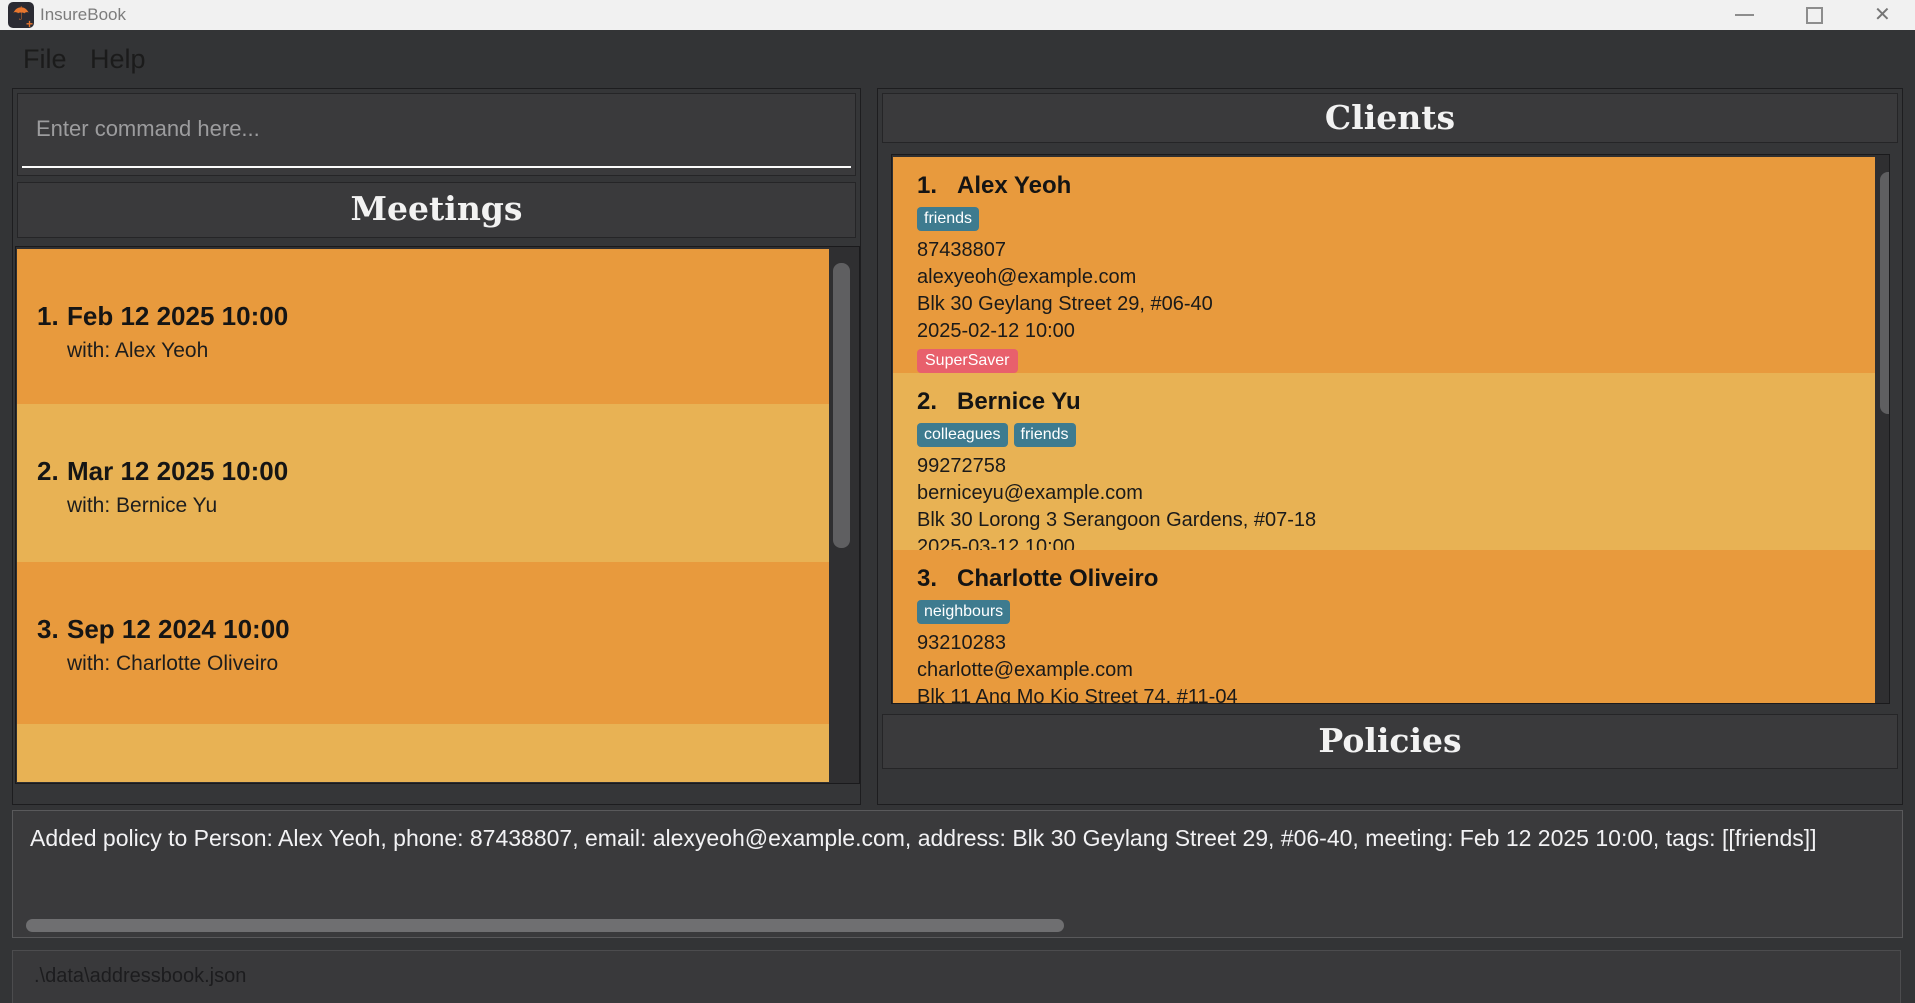 The width and height of the screenshot is (1915, 1003). I want to click on meetings-header: Meetings, so click(436, 210).